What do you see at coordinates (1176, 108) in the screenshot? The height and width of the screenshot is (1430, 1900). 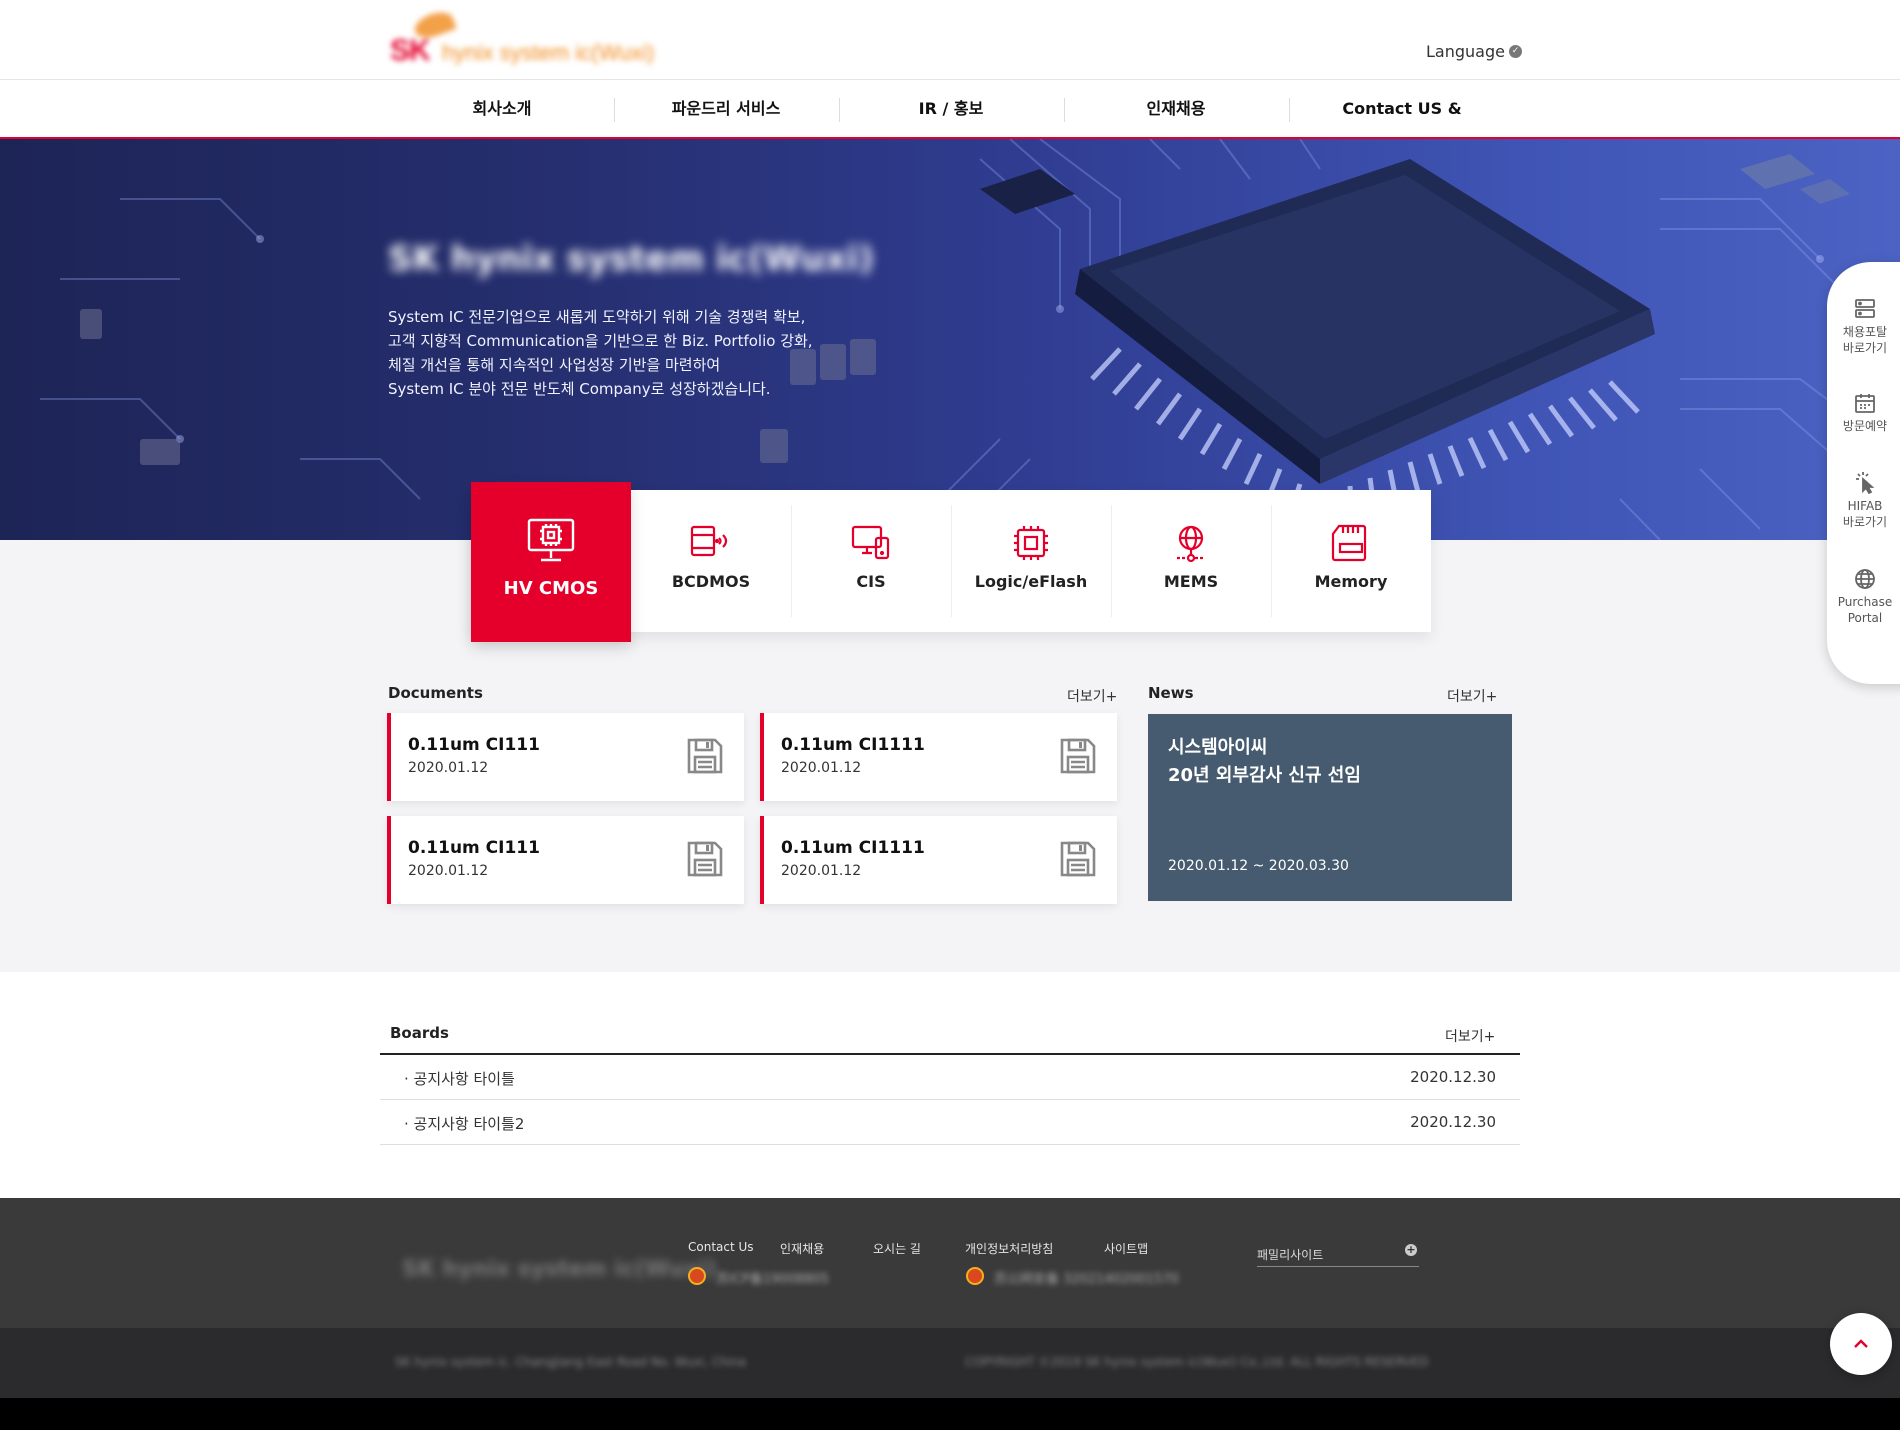 I see `nav-item-recruit: 인재채용` at bounding box center [1176, 108].